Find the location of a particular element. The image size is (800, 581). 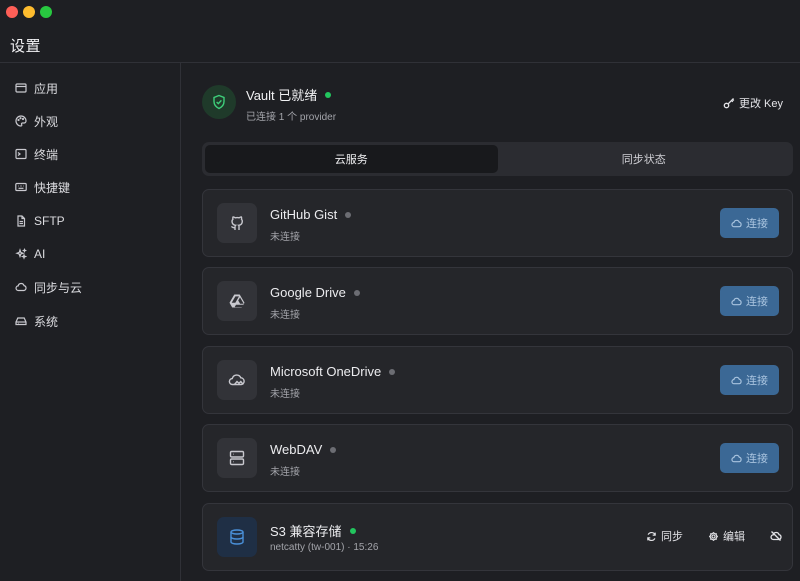

vault-badge is located at coordinates (219, 102).